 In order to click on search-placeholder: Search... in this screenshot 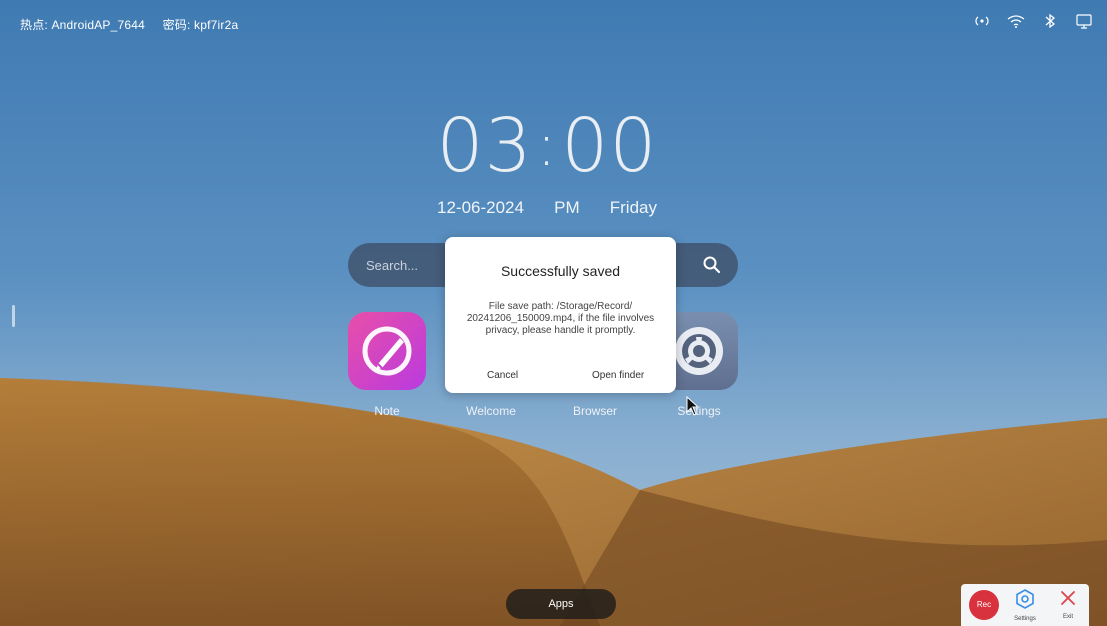, I will do `click(392, 265)`.